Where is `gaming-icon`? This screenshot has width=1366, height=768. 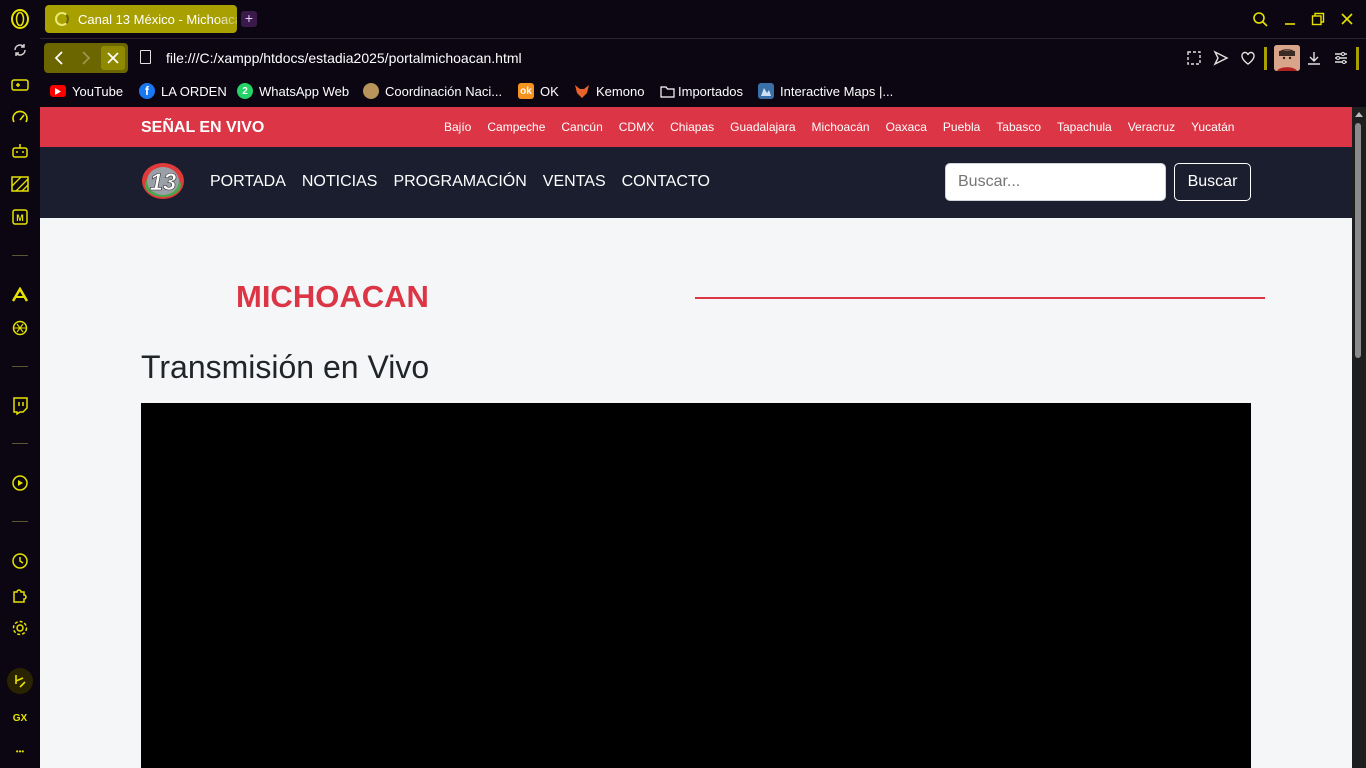
gaming-icon is located at coordinates (20, 85).